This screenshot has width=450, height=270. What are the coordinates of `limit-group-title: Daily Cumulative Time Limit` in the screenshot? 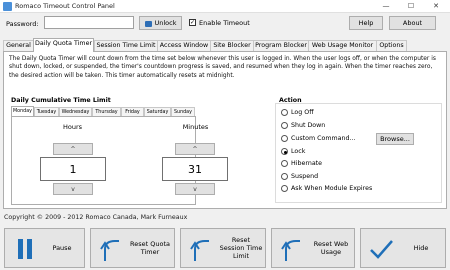 It's located at (61, 100).